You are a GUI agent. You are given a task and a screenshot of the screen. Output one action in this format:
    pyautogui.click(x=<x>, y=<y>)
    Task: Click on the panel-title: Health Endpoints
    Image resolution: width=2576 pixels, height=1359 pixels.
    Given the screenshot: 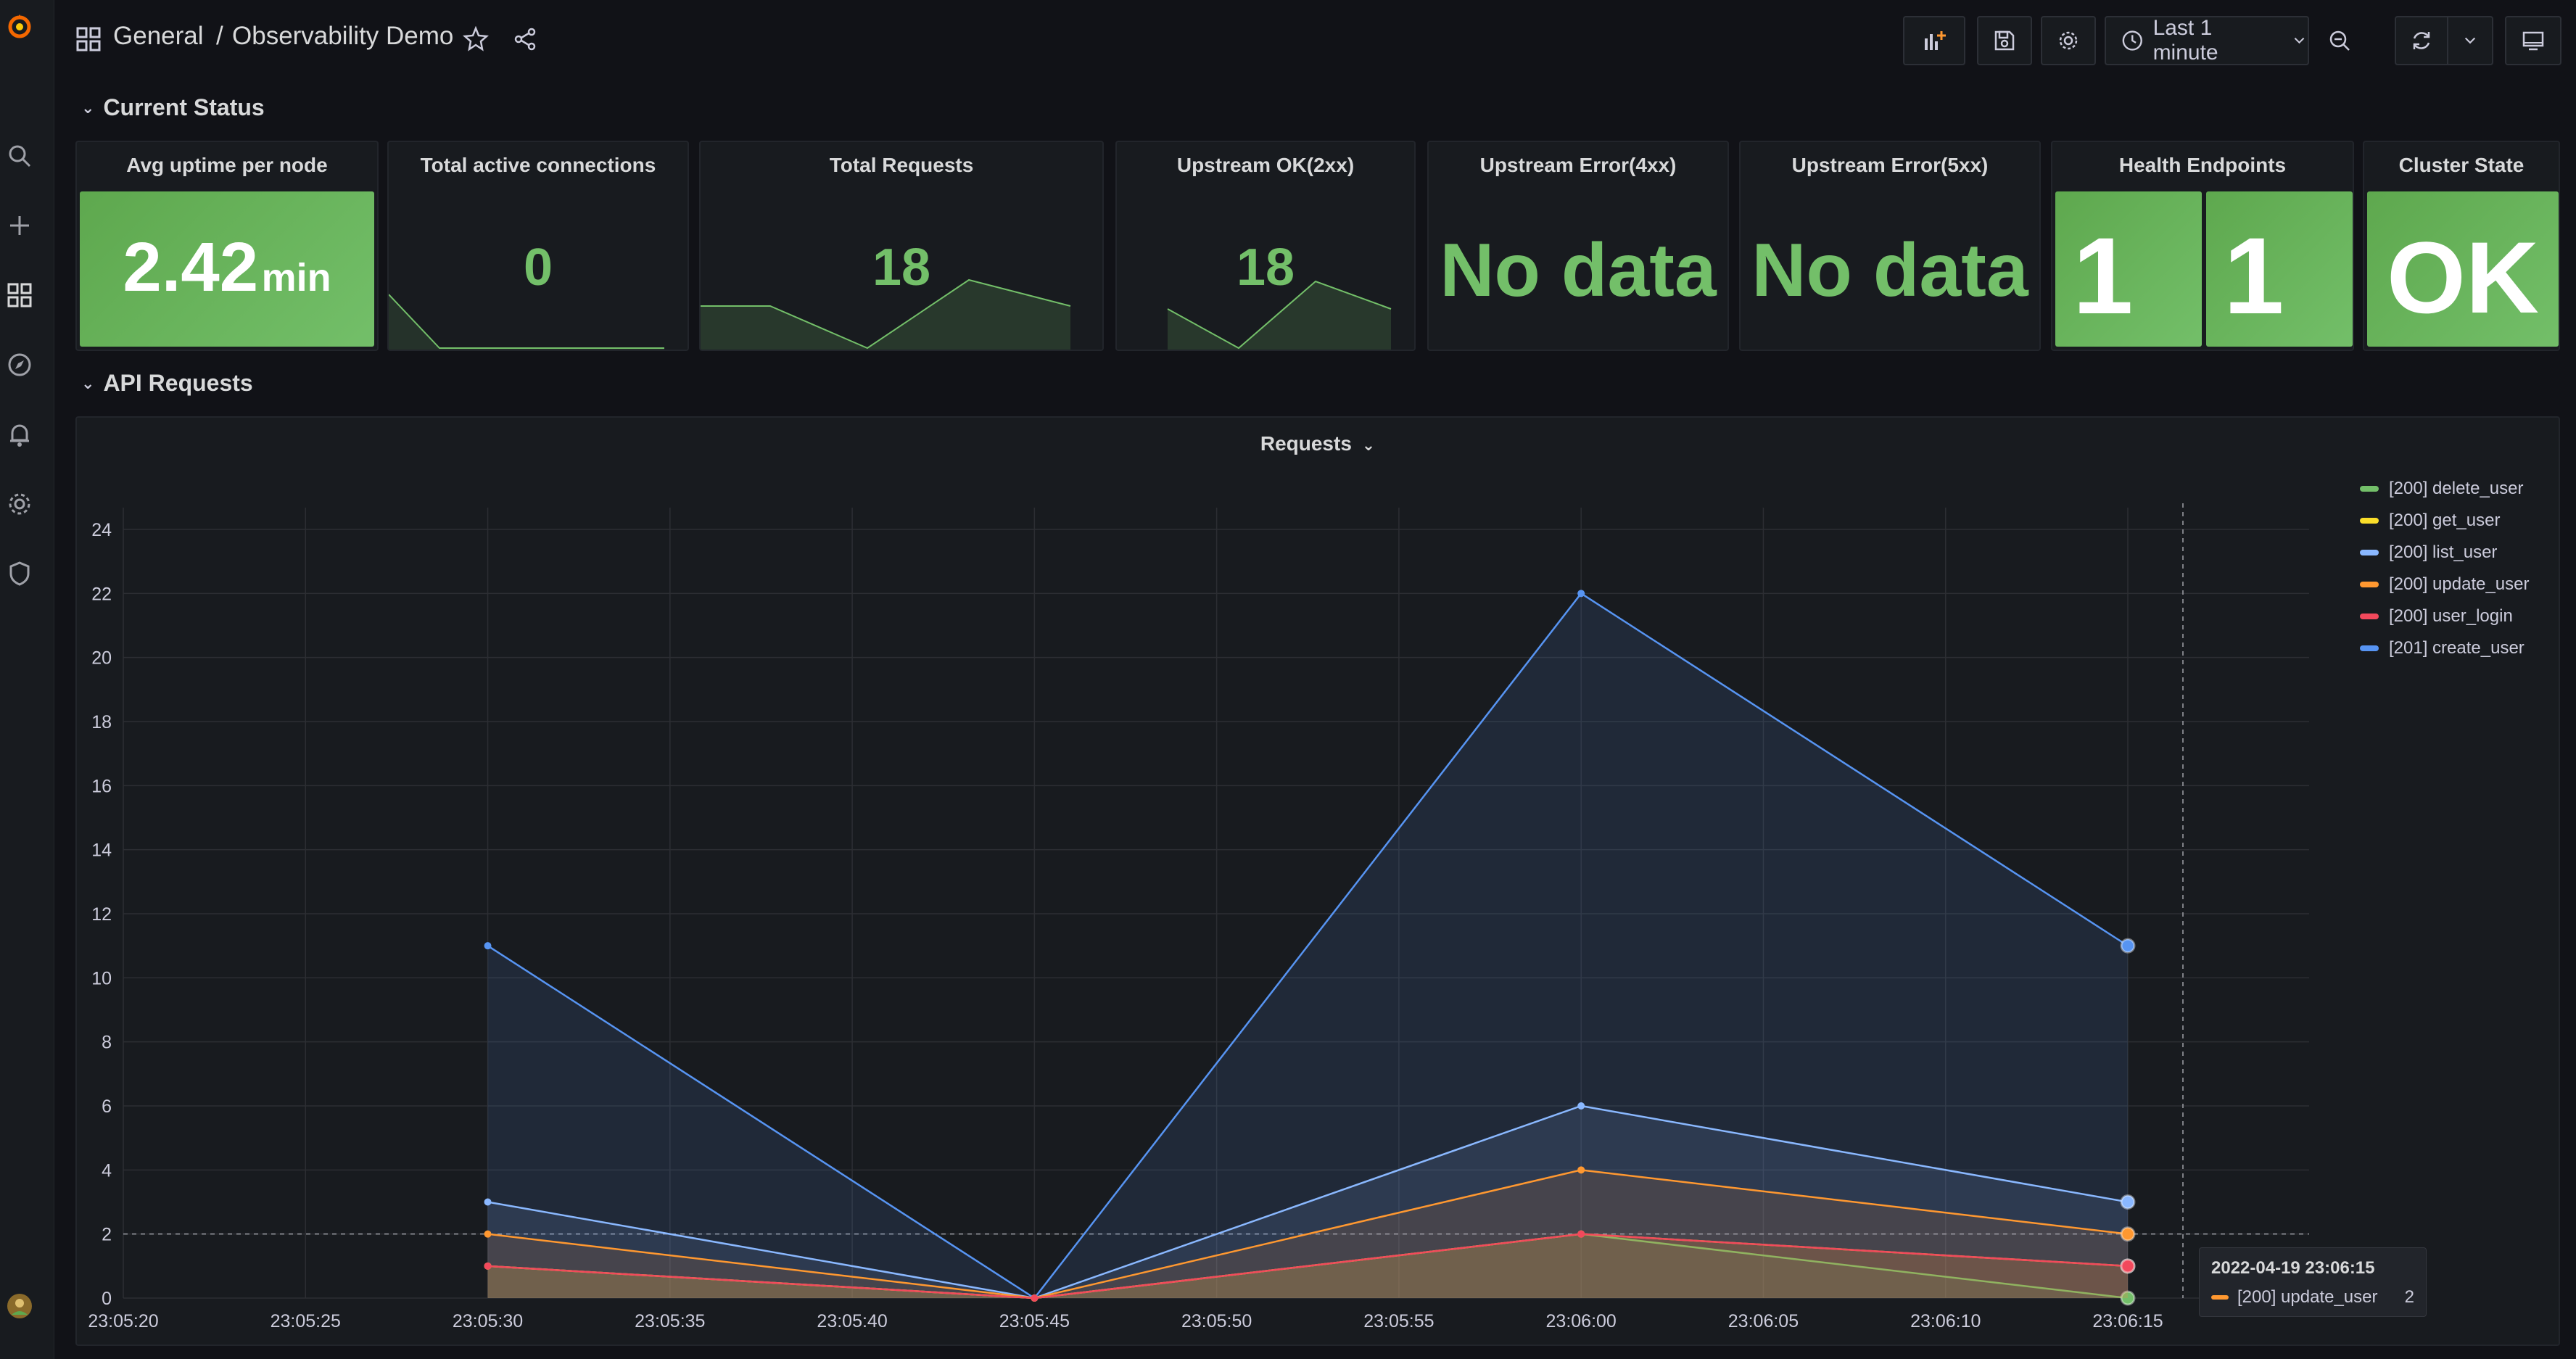 What is the action you would take?
    pyautogui.click(x=2202, y=165)
    